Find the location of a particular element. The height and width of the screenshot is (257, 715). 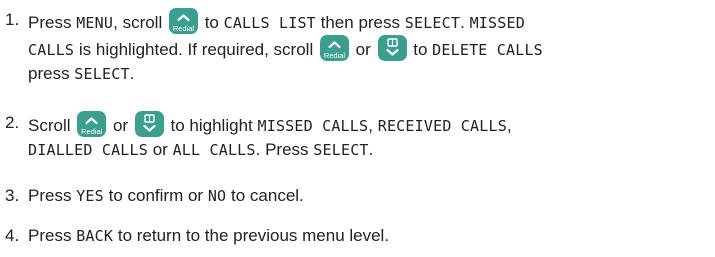

text: then press is located at coordinates (360, 22).